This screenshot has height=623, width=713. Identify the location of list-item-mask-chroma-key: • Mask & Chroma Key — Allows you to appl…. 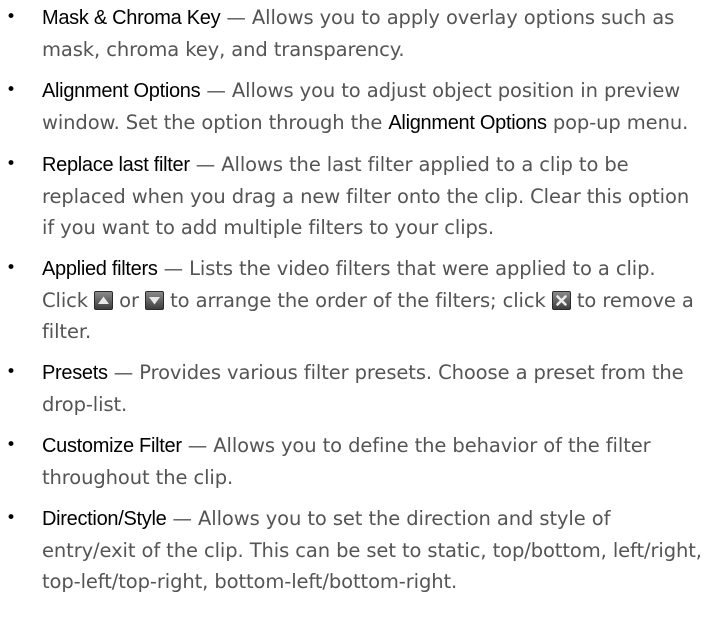
(356, 33).